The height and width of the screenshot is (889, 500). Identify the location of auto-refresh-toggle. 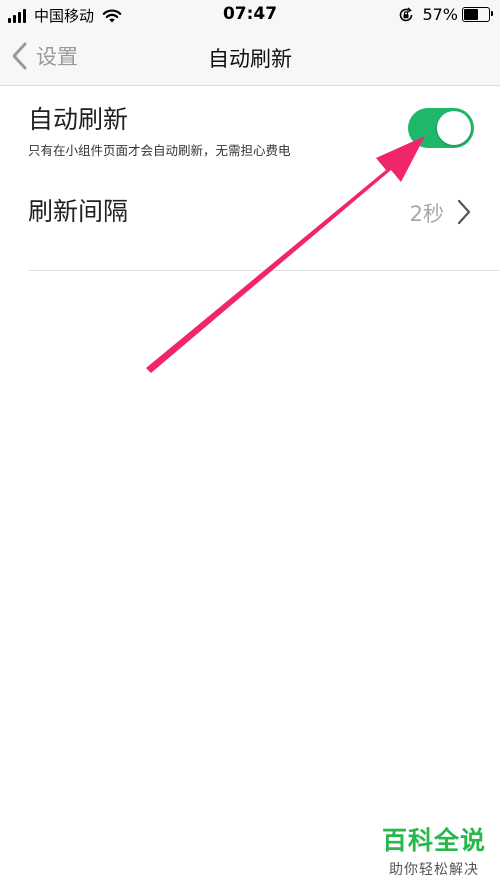
(441, 128).